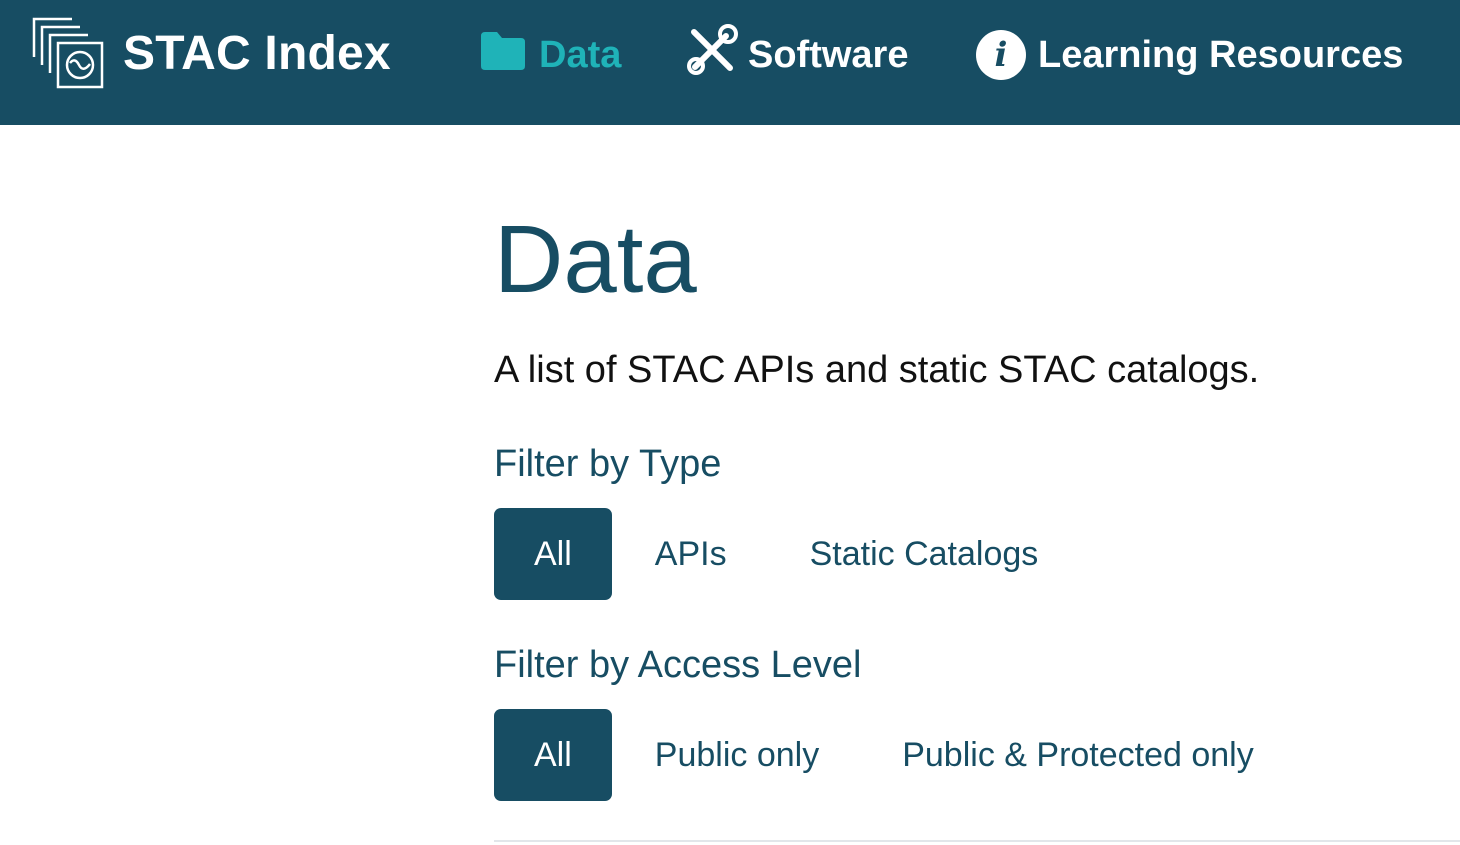  I want to click on brand-link: STAC Index, so click(211, 54).